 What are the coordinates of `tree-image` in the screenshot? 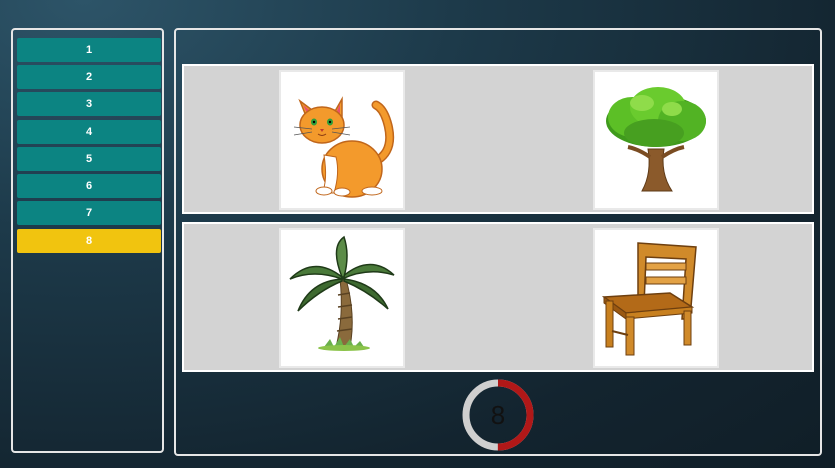 It's located at (656, 139).